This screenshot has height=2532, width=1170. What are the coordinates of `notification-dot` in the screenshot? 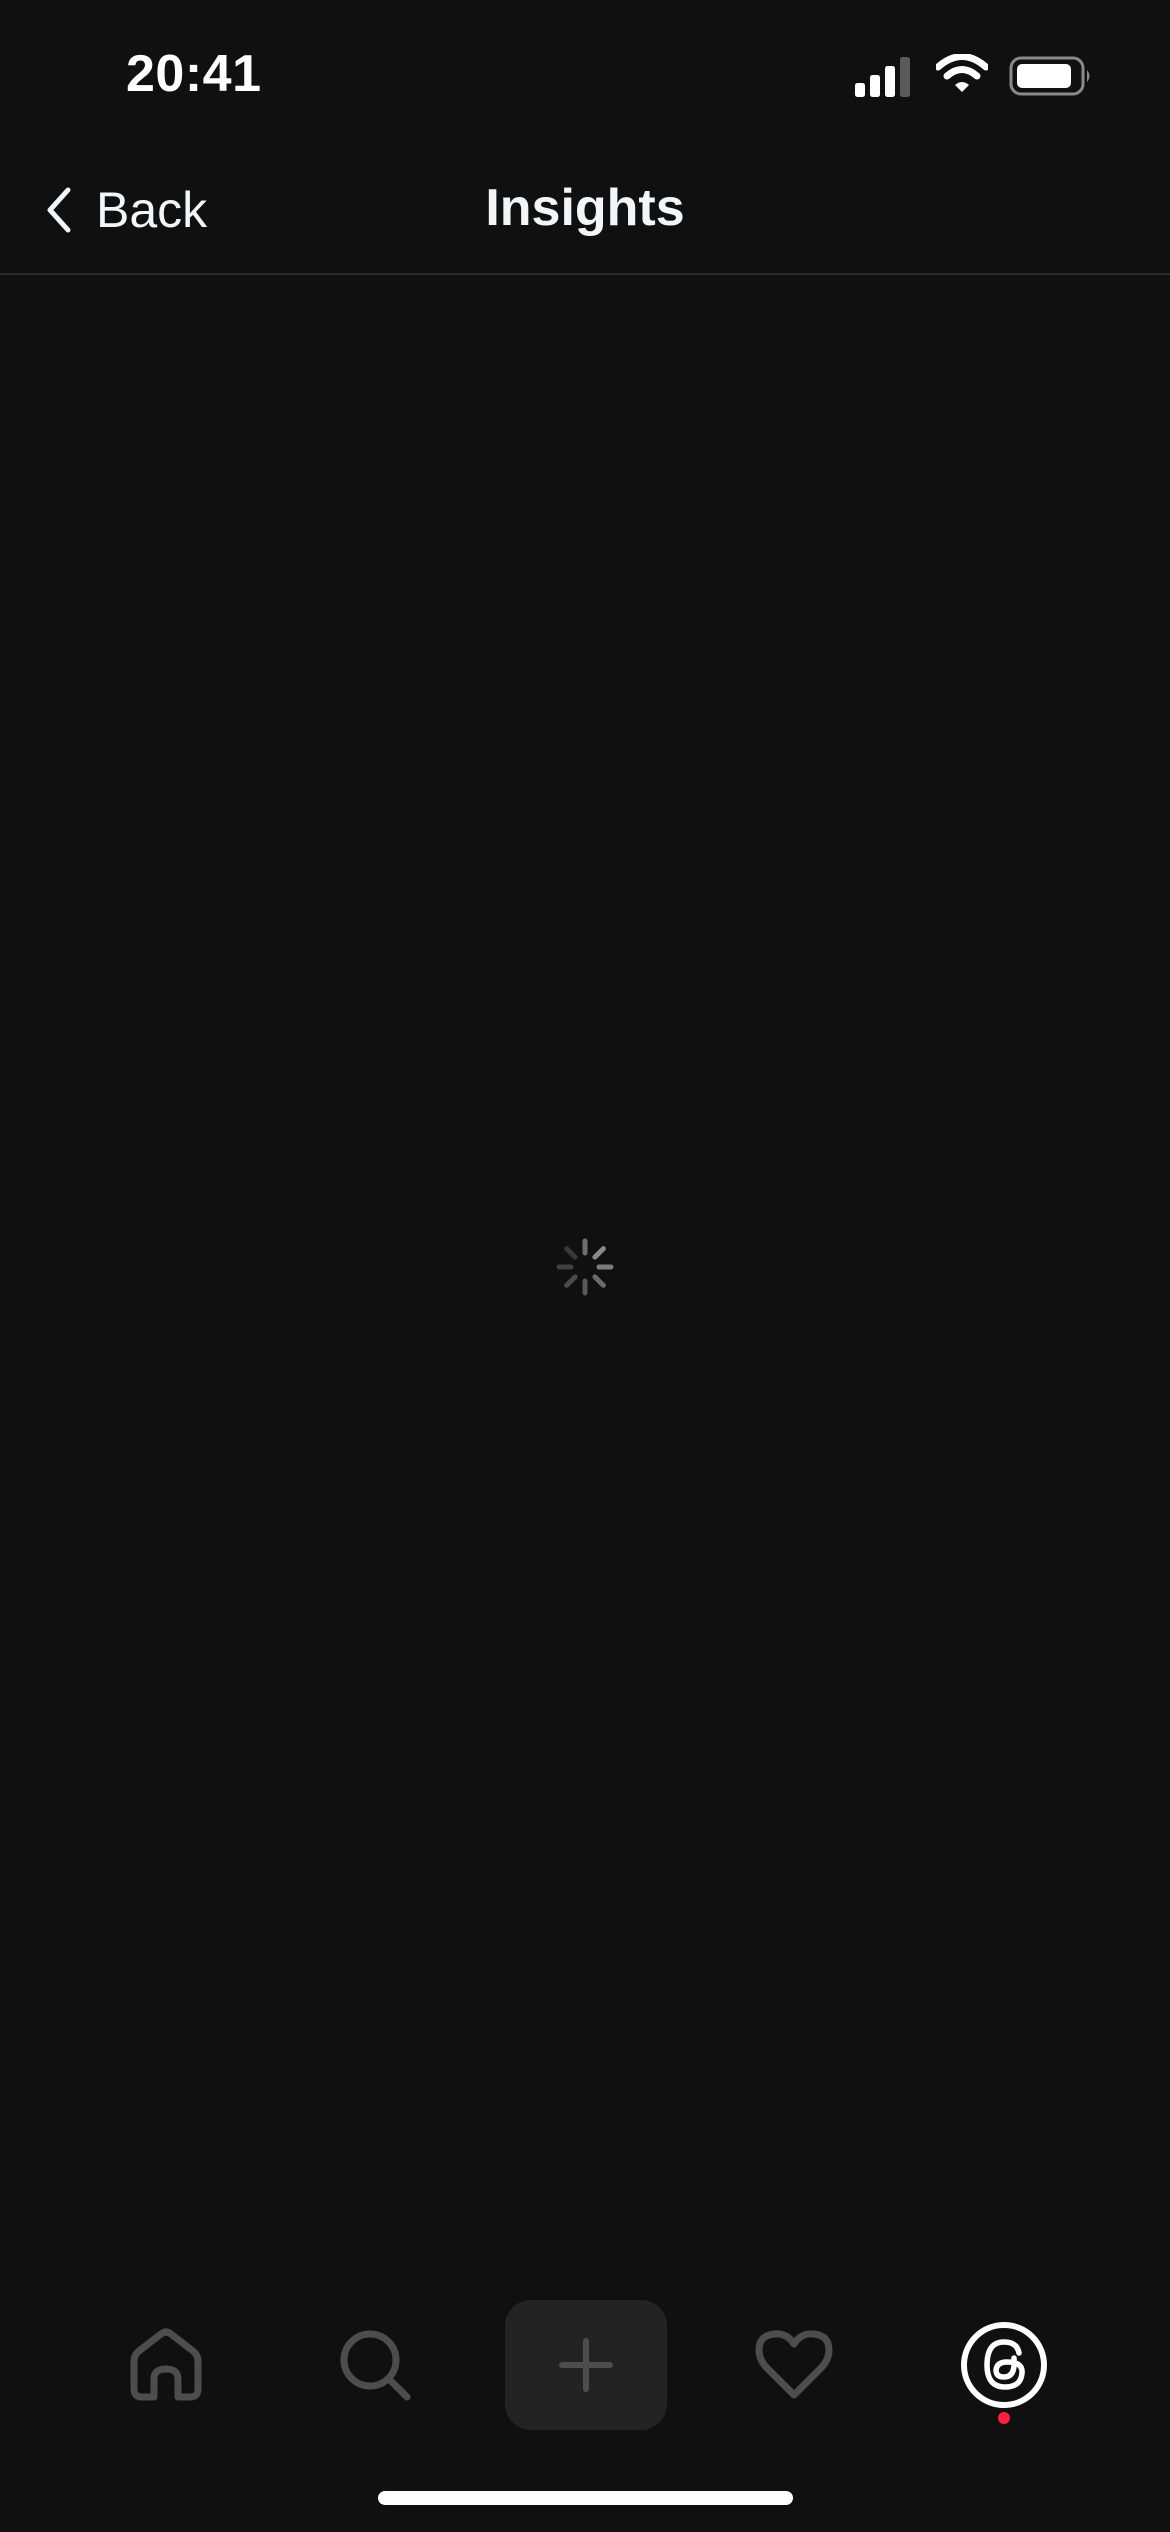 It's located at (1004, 2418).